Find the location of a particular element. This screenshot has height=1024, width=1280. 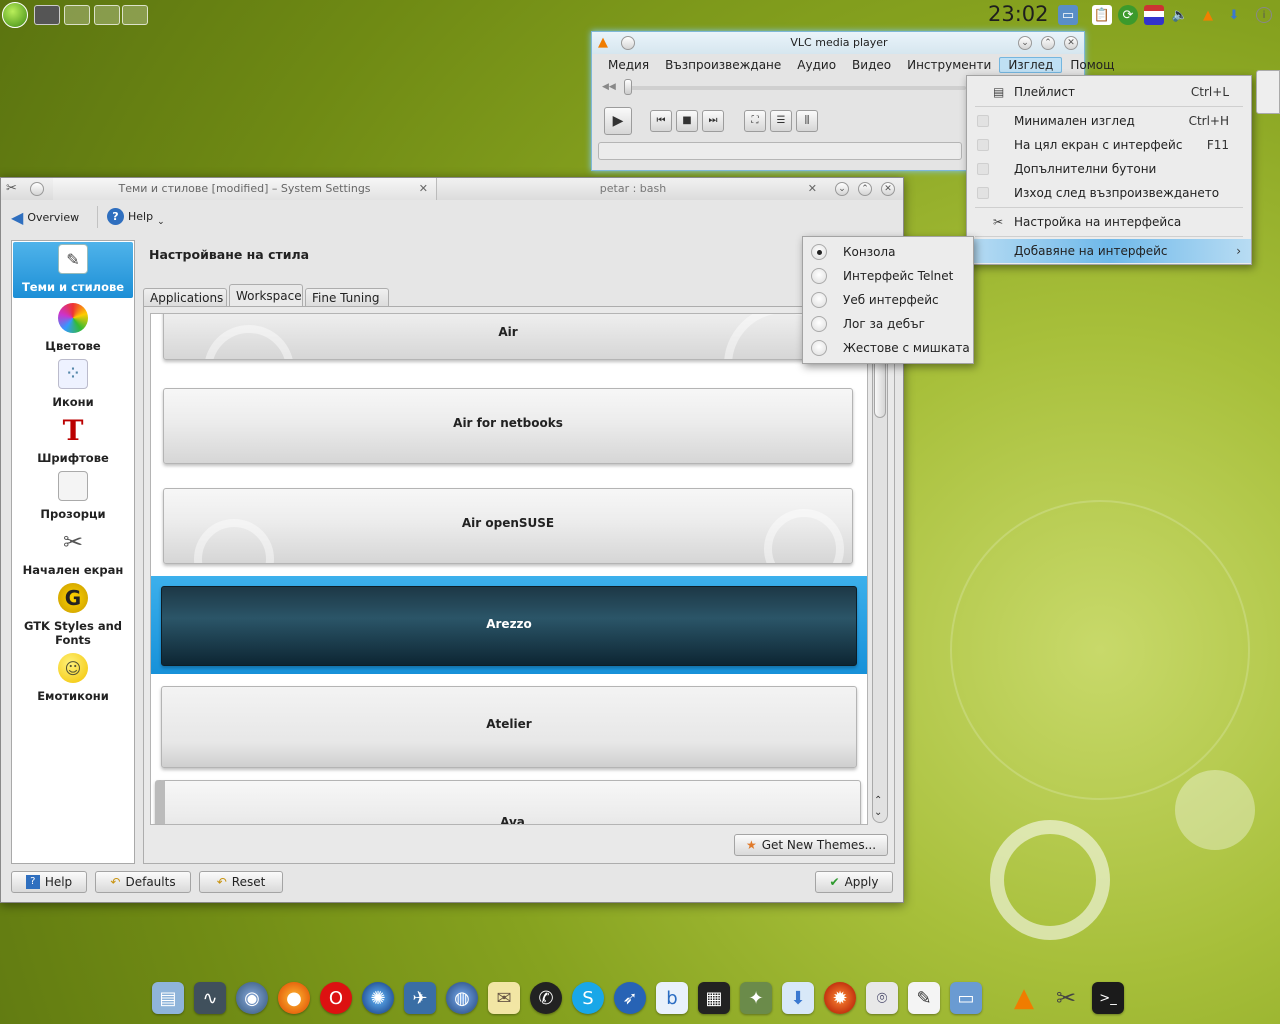

overview-button: ◀ Overview is located at coordinates (45, 217).